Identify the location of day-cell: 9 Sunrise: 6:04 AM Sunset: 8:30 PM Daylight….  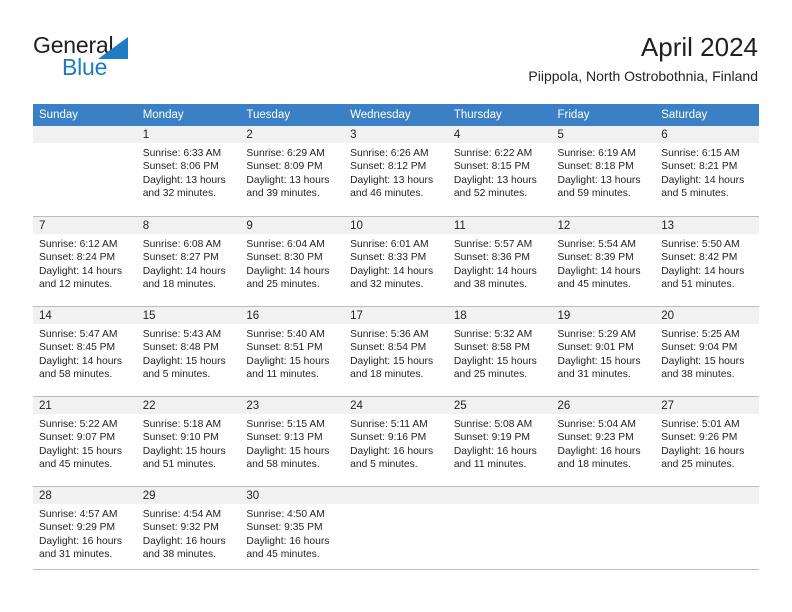
(292, 261).